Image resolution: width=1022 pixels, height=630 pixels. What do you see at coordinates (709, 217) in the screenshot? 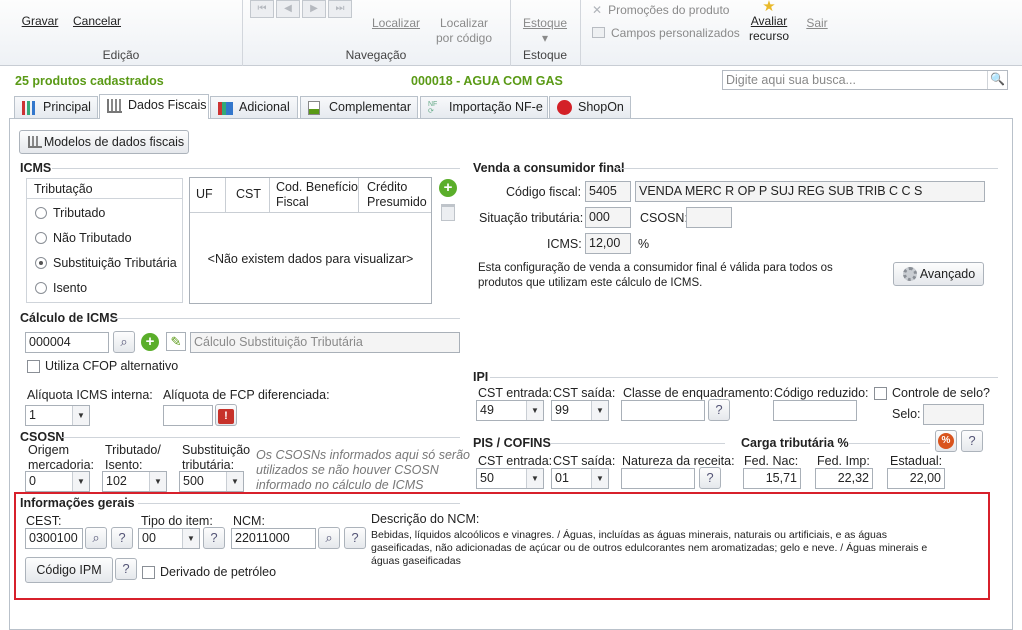
I see `csosn-field` at bounding box center [709, 217].